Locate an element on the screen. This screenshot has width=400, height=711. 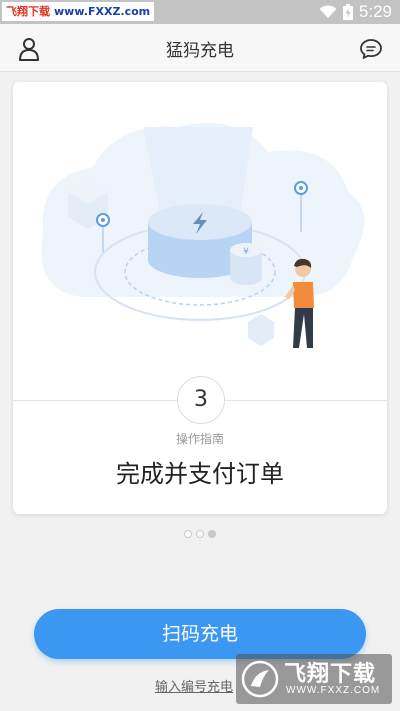
page-indicator is located at coordinates (200, 534).